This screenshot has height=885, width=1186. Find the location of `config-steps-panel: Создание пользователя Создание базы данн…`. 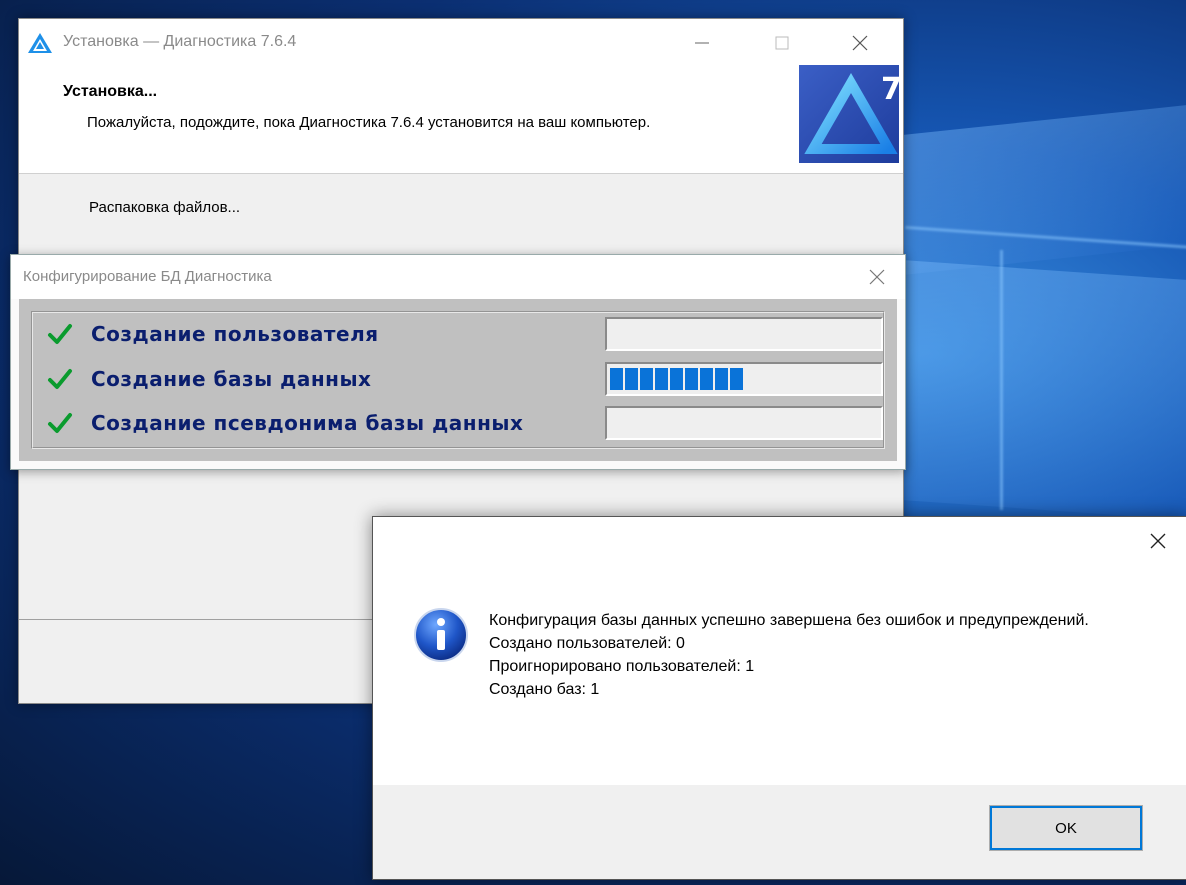

config-steps-panel: Создание пользователя Создание базы данн… is located at coordinates (458, 380).